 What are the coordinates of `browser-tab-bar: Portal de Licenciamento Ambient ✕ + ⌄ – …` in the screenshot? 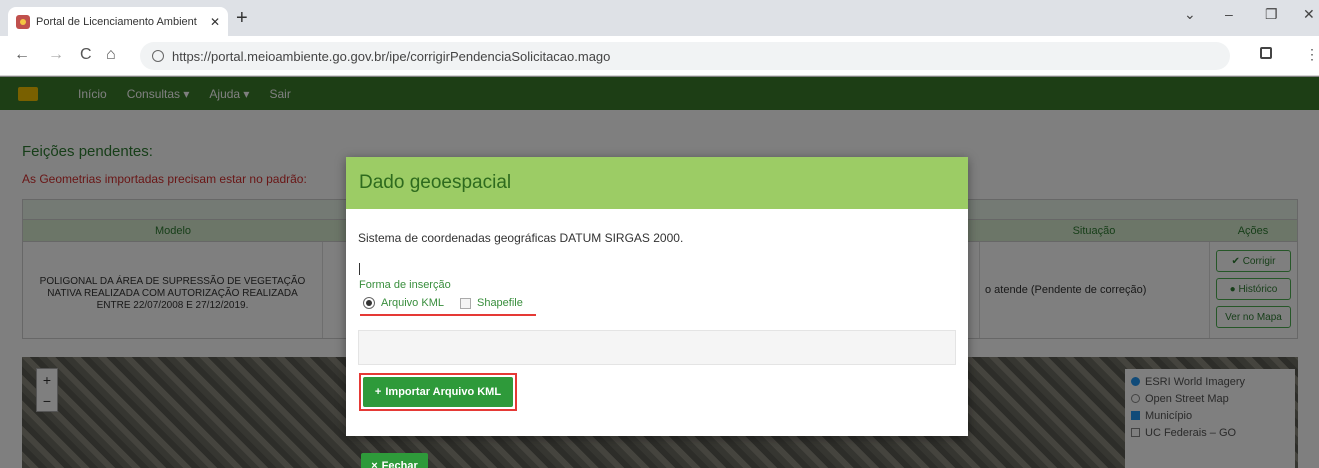 It's located at (659, 18).